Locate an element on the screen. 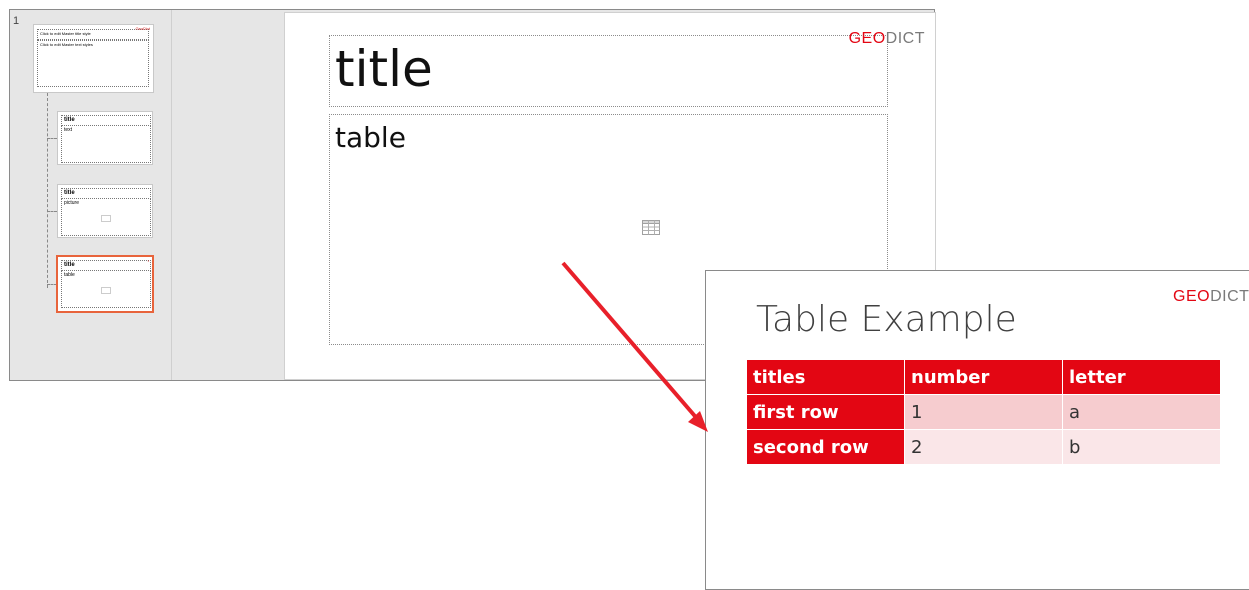 The width and height of the screenshot is (1249, 590). table-row: first row 1 a is located at coordinates (983, 412).